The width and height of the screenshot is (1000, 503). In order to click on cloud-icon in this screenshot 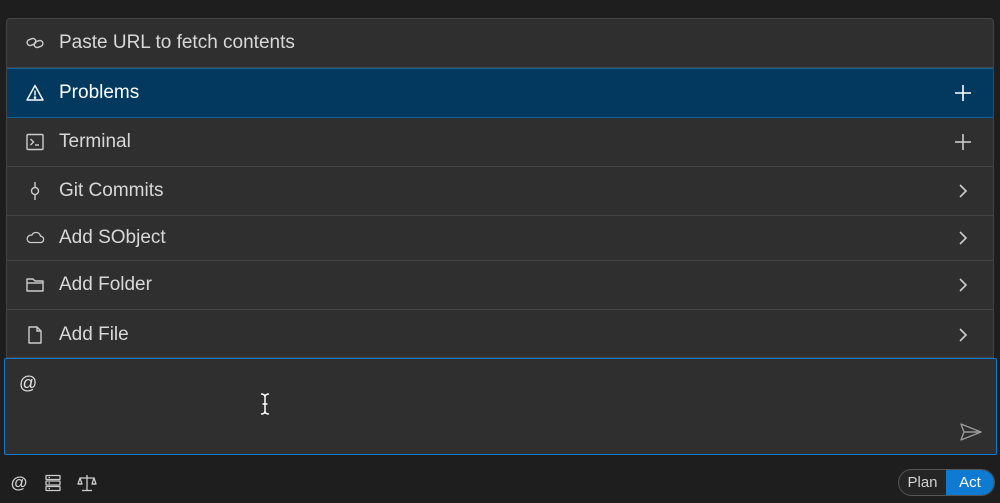, I will do `click(35, 238)`.